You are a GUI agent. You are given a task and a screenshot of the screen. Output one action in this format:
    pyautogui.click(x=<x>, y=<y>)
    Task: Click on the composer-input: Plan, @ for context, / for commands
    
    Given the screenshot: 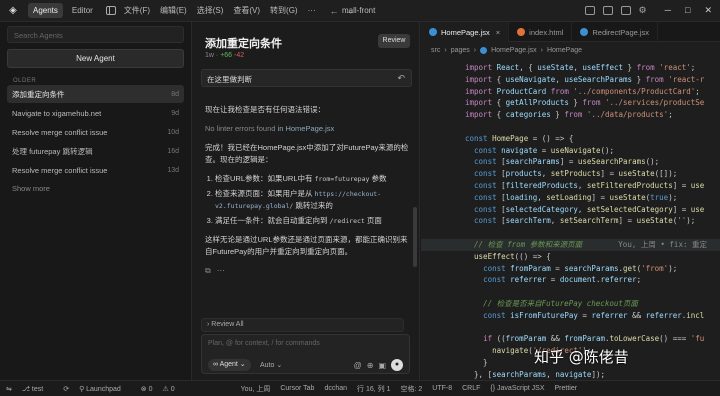 What is the action you would take?
    pyautogui.click(x=264, y=343)
    